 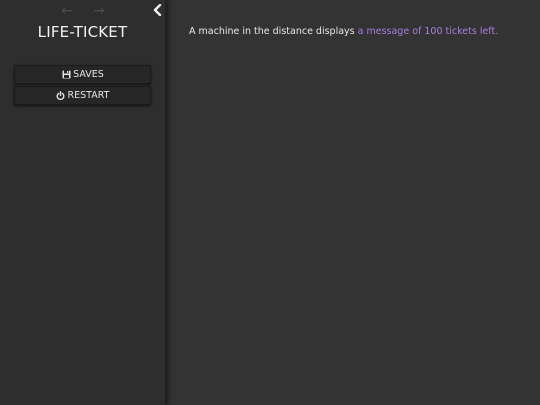 I want to click on passage-link: a message of 100 tickets left., so click(x=428, y=31).